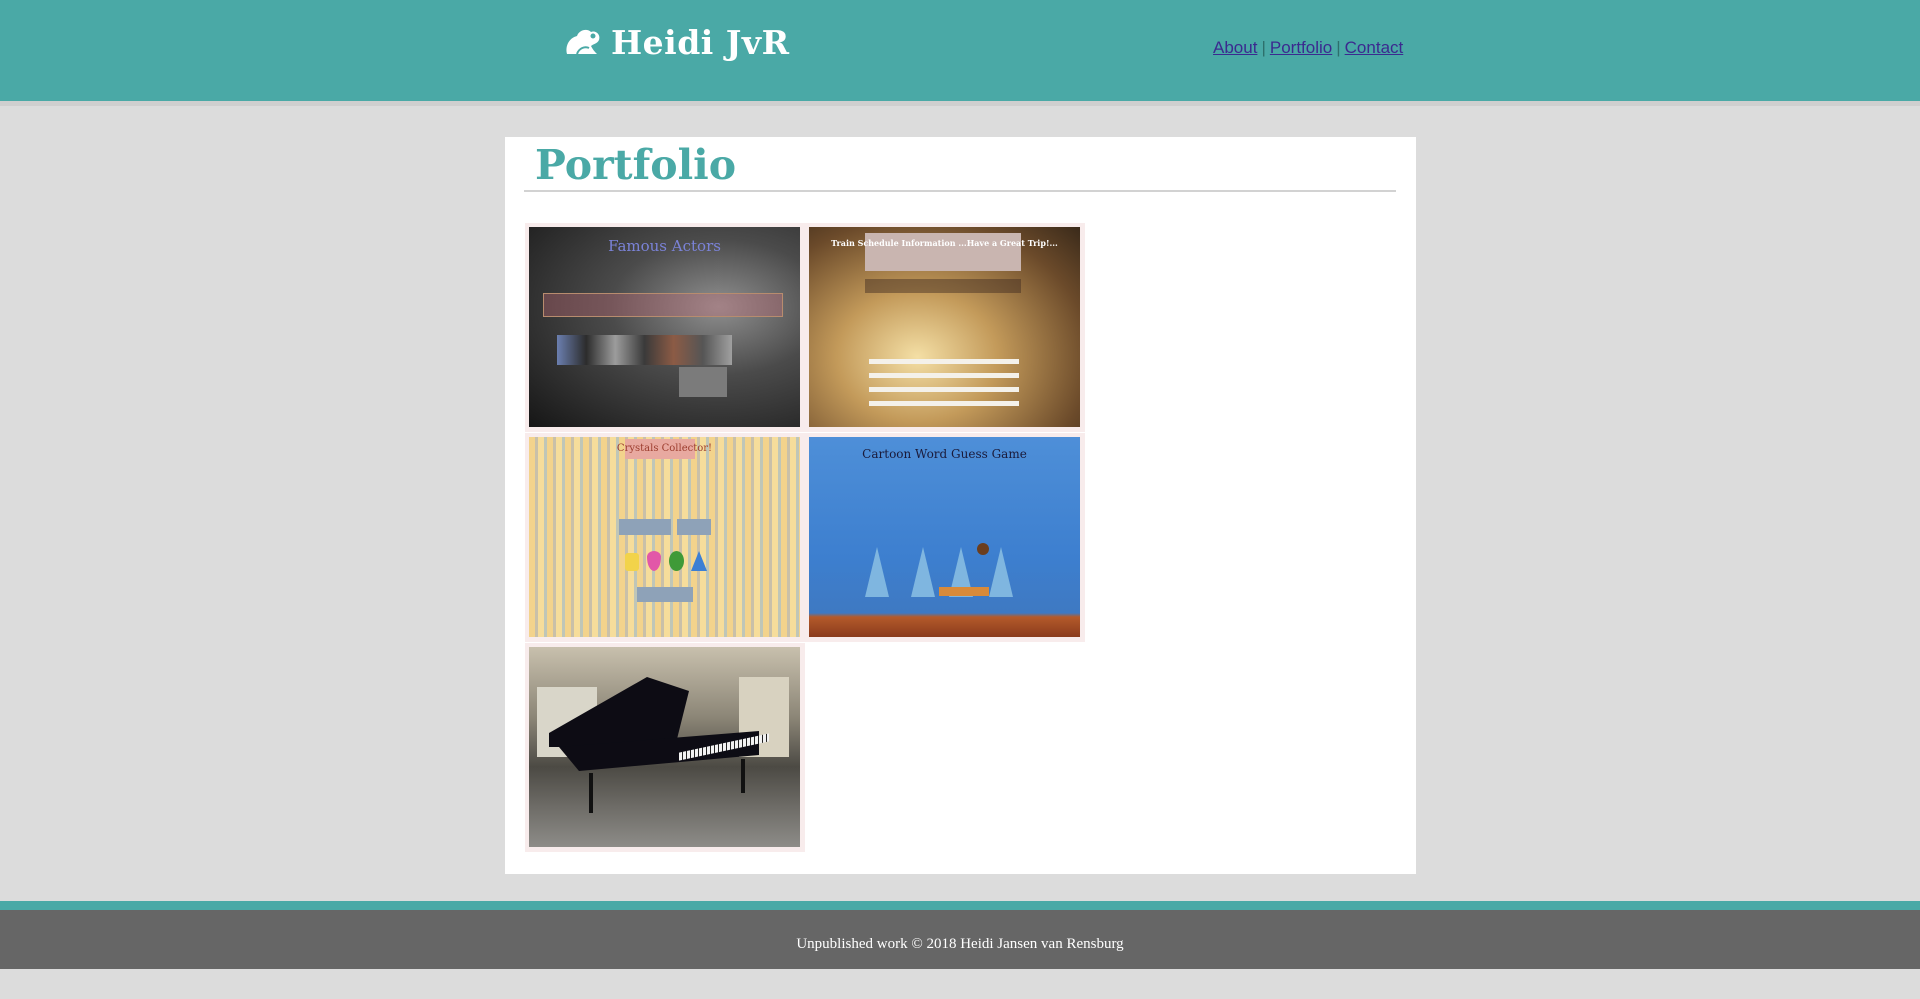  I want to click on page-title: Portfolio, so click(636, 165).